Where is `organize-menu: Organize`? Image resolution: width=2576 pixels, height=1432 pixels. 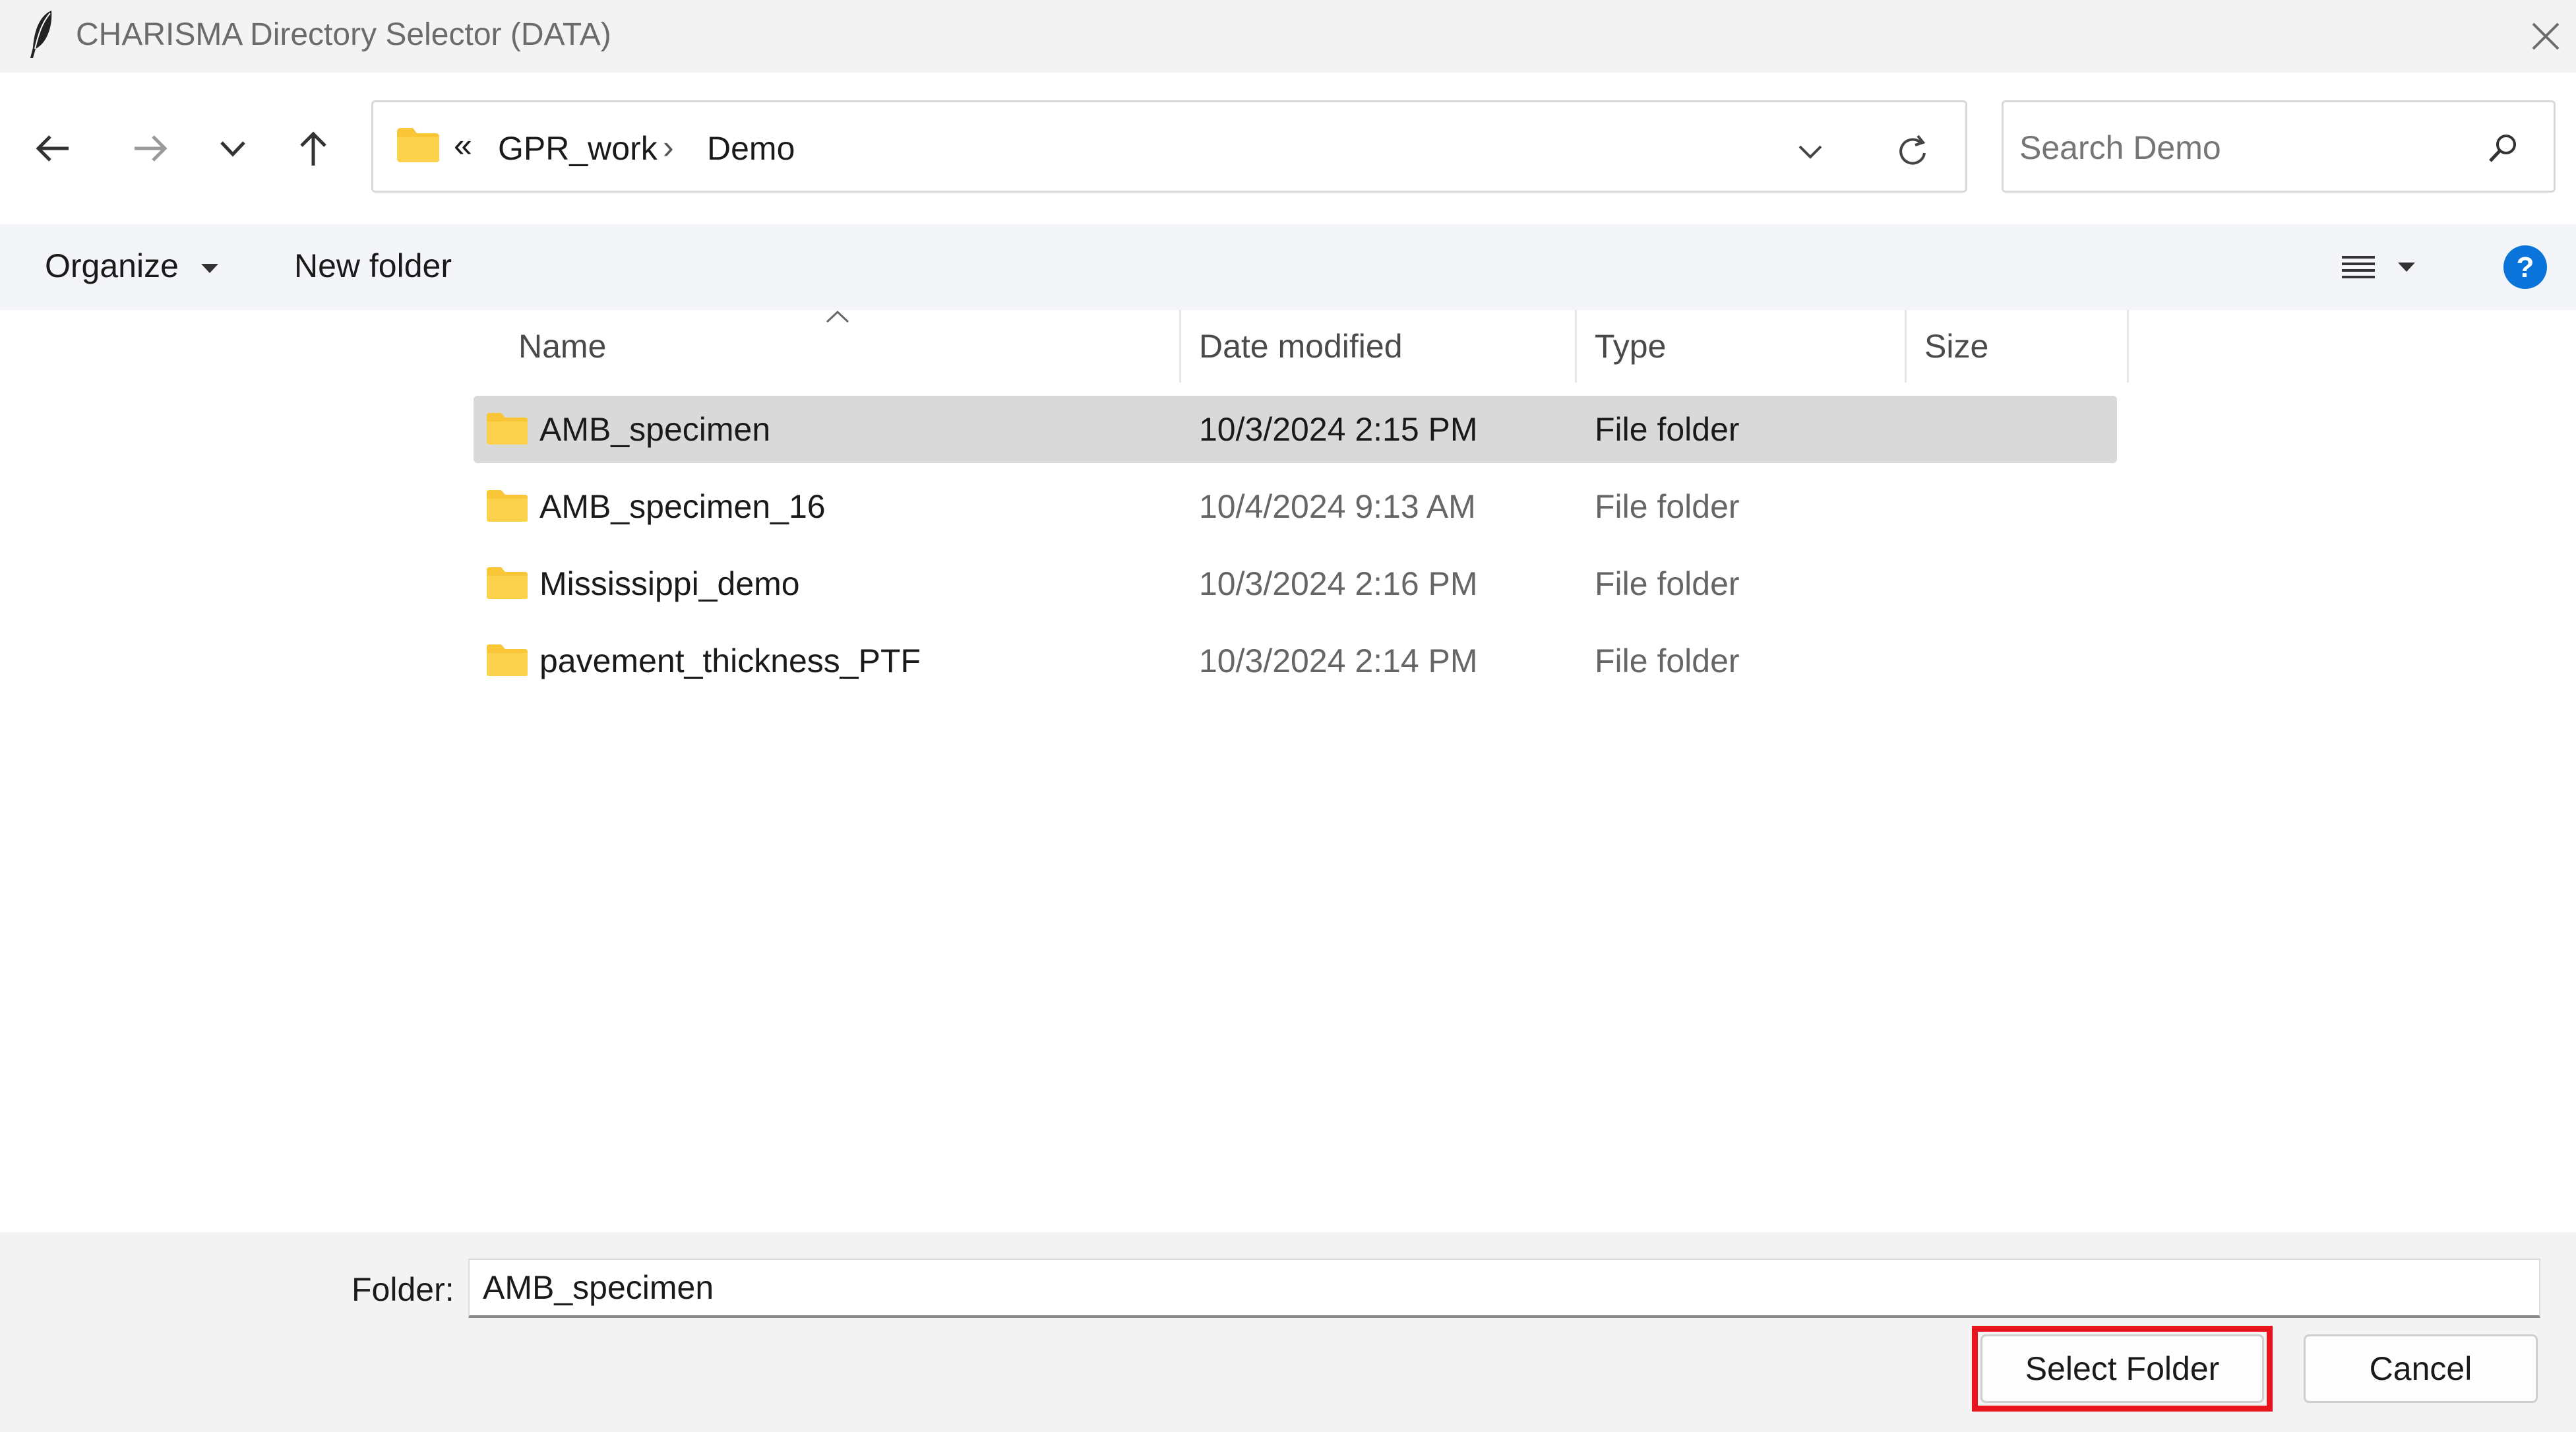
organize-menu: Organize is located at coordinates (132, 266).